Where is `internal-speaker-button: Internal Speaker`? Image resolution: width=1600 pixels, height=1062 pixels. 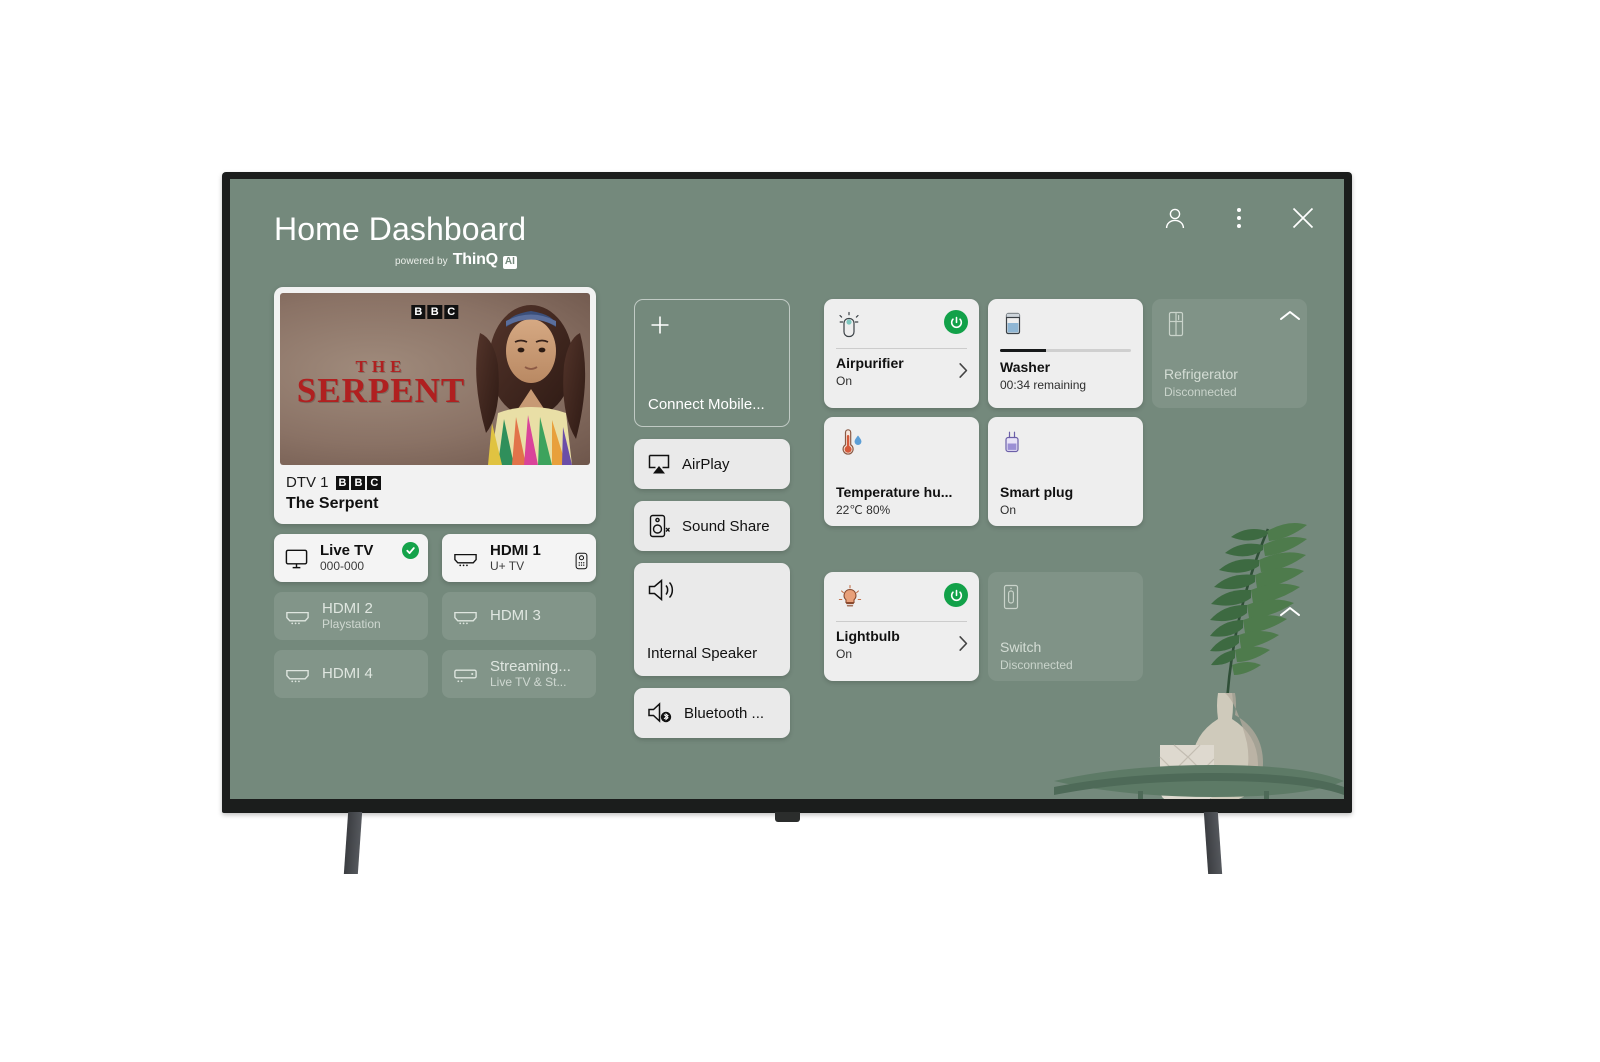 internal-speaker-button: Internal Speaker is located at coordinates (712, 619).